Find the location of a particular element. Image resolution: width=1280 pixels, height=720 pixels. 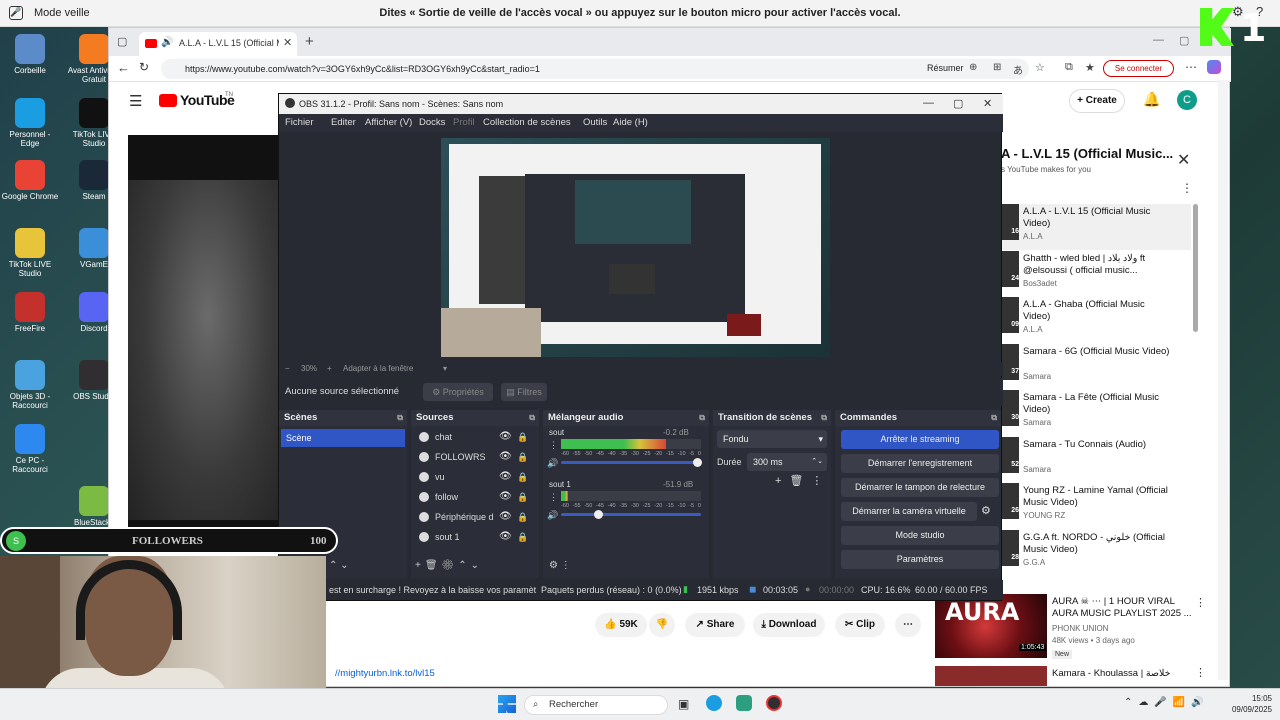

playlist-item: 52 Samara - Tu Connais (Audio) Samara is located at coordinates (1096, 459).